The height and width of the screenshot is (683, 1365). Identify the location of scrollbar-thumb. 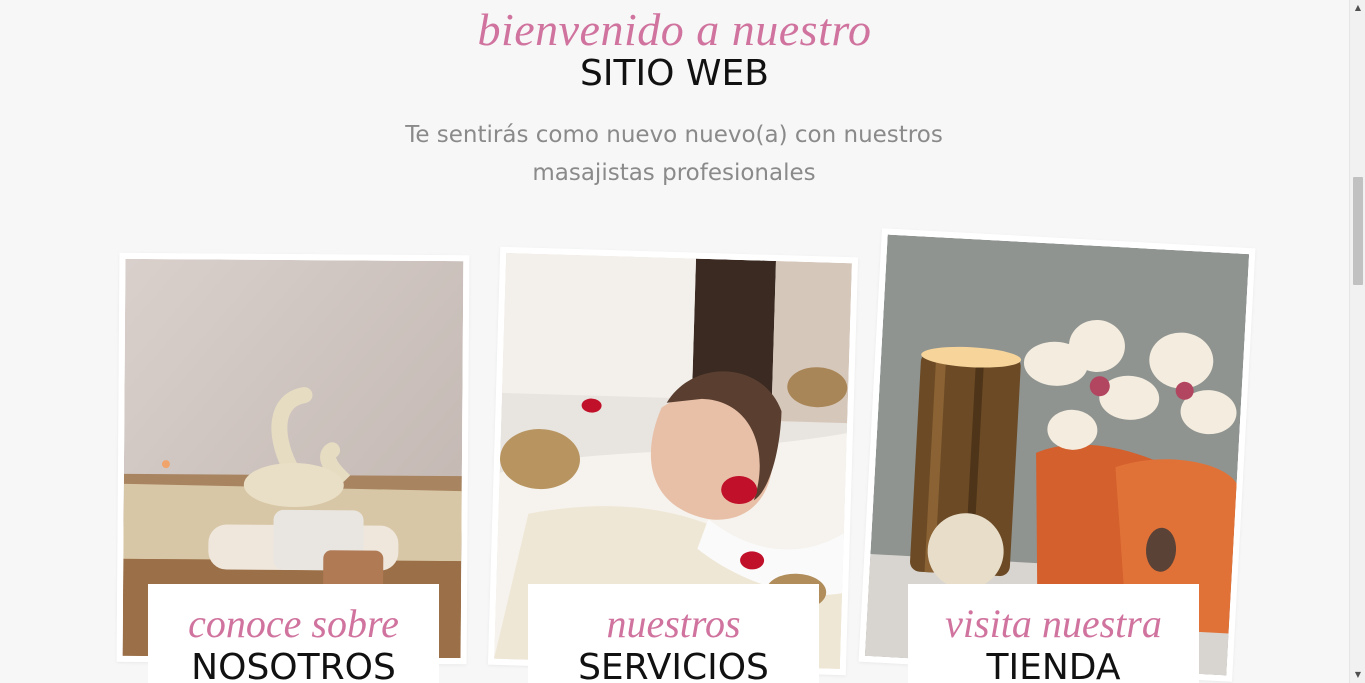
(1358, 231).